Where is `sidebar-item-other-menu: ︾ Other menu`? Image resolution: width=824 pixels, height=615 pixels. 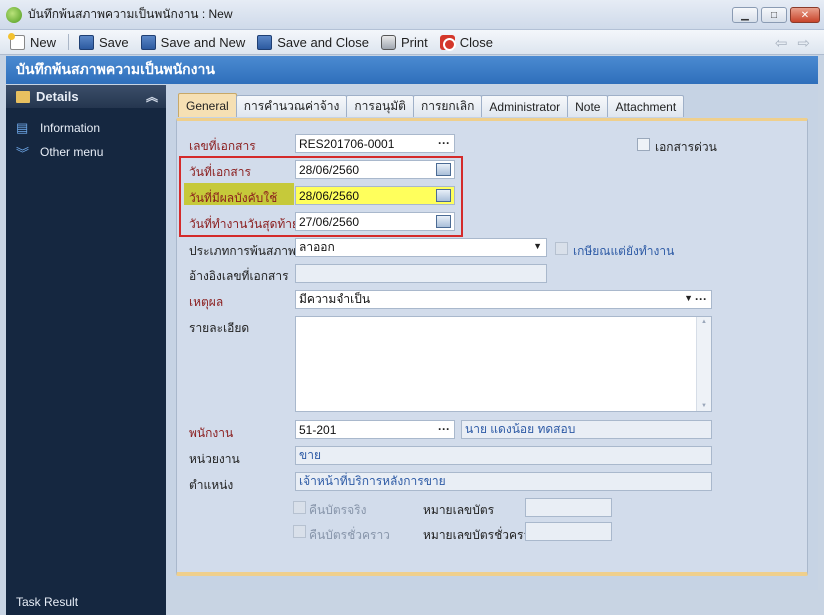
sidebar-item-other-menu: ︾ Other menu is located at coordinates (86, 152).